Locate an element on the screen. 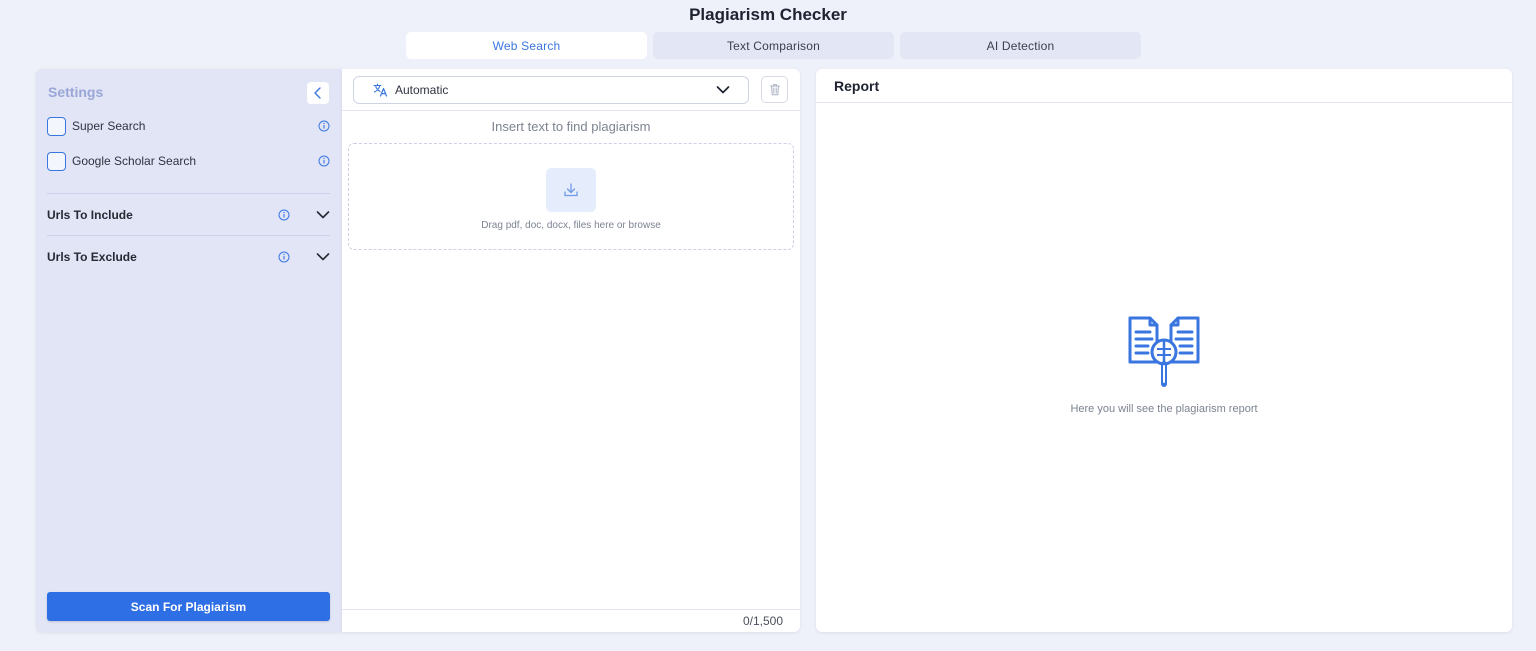  report-empty-state: Here you will see the plagiarism report is located at coordinates (1164, 409).